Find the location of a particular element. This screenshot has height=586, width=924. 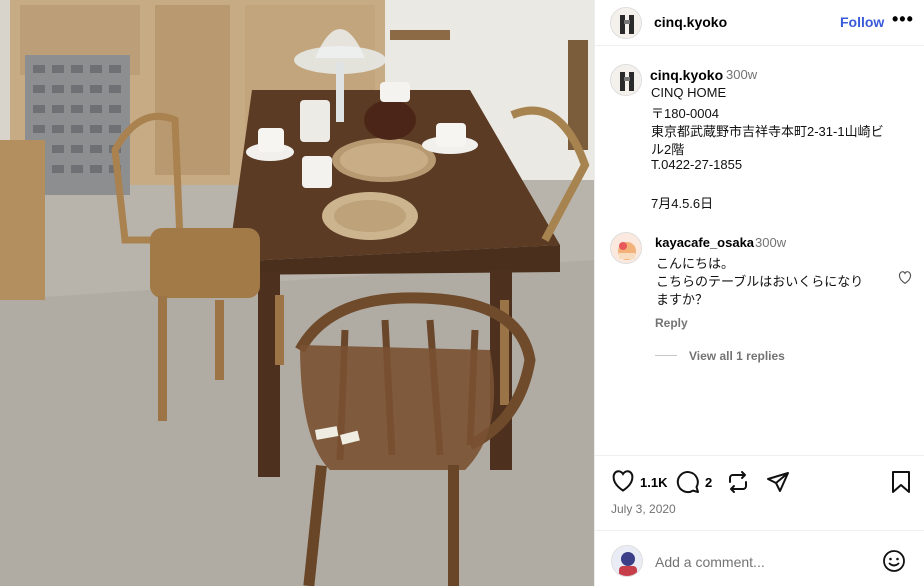

share-icon is located at coordinates (778, 483).